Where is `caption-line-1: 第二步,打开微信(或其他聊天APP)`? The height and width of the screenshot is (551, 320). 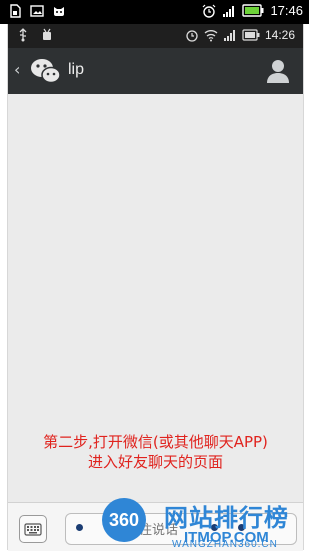 caption-line-1: 第二步,打开微信(或其他聊天APP) is located at coordinates (155, 442).